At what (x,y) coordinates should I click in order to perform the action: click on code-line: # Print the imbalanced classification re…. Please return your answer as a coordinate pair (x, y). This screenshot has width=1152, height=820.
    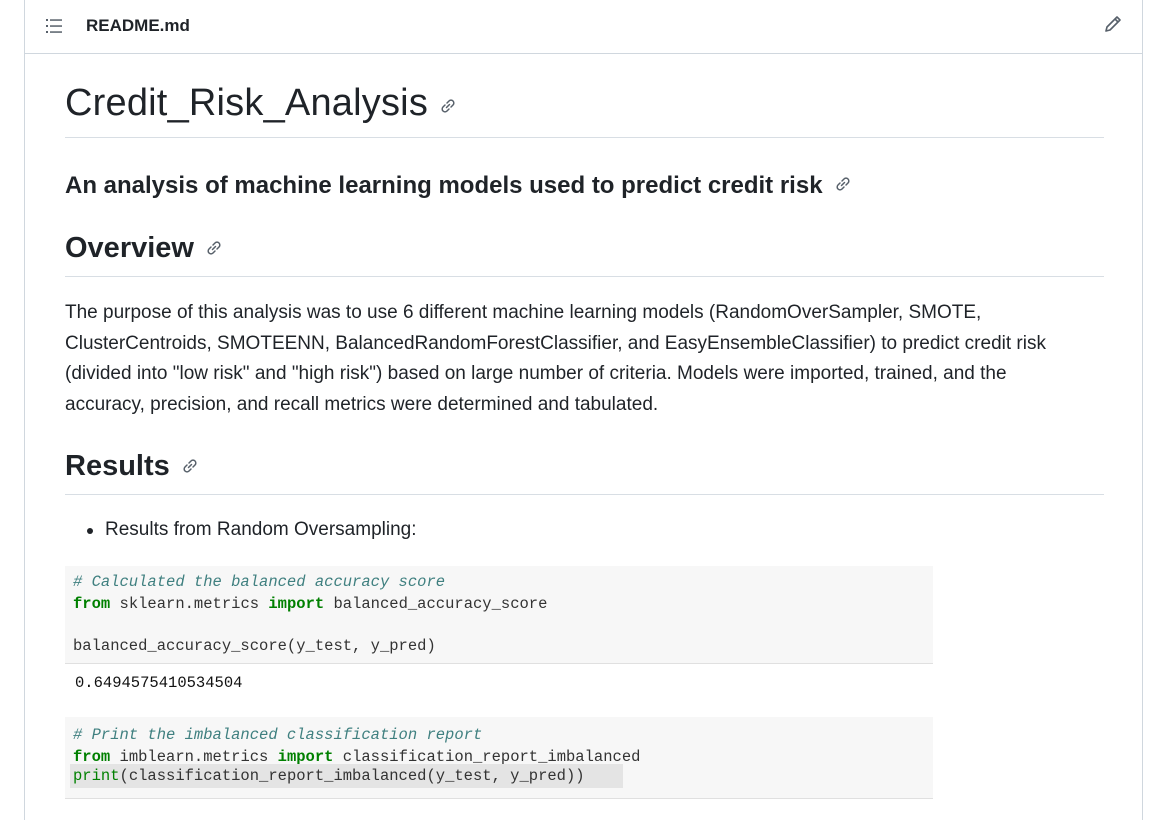
    Looking at the image, I should click on (277, 735).